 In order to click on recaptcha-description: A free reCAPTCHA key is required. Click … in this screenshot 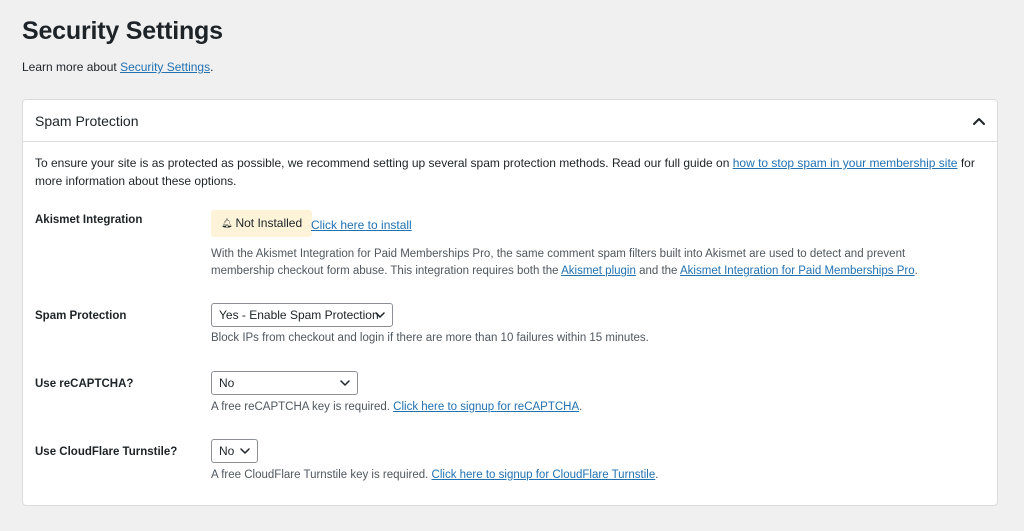, I will do `click(396, 407)`.